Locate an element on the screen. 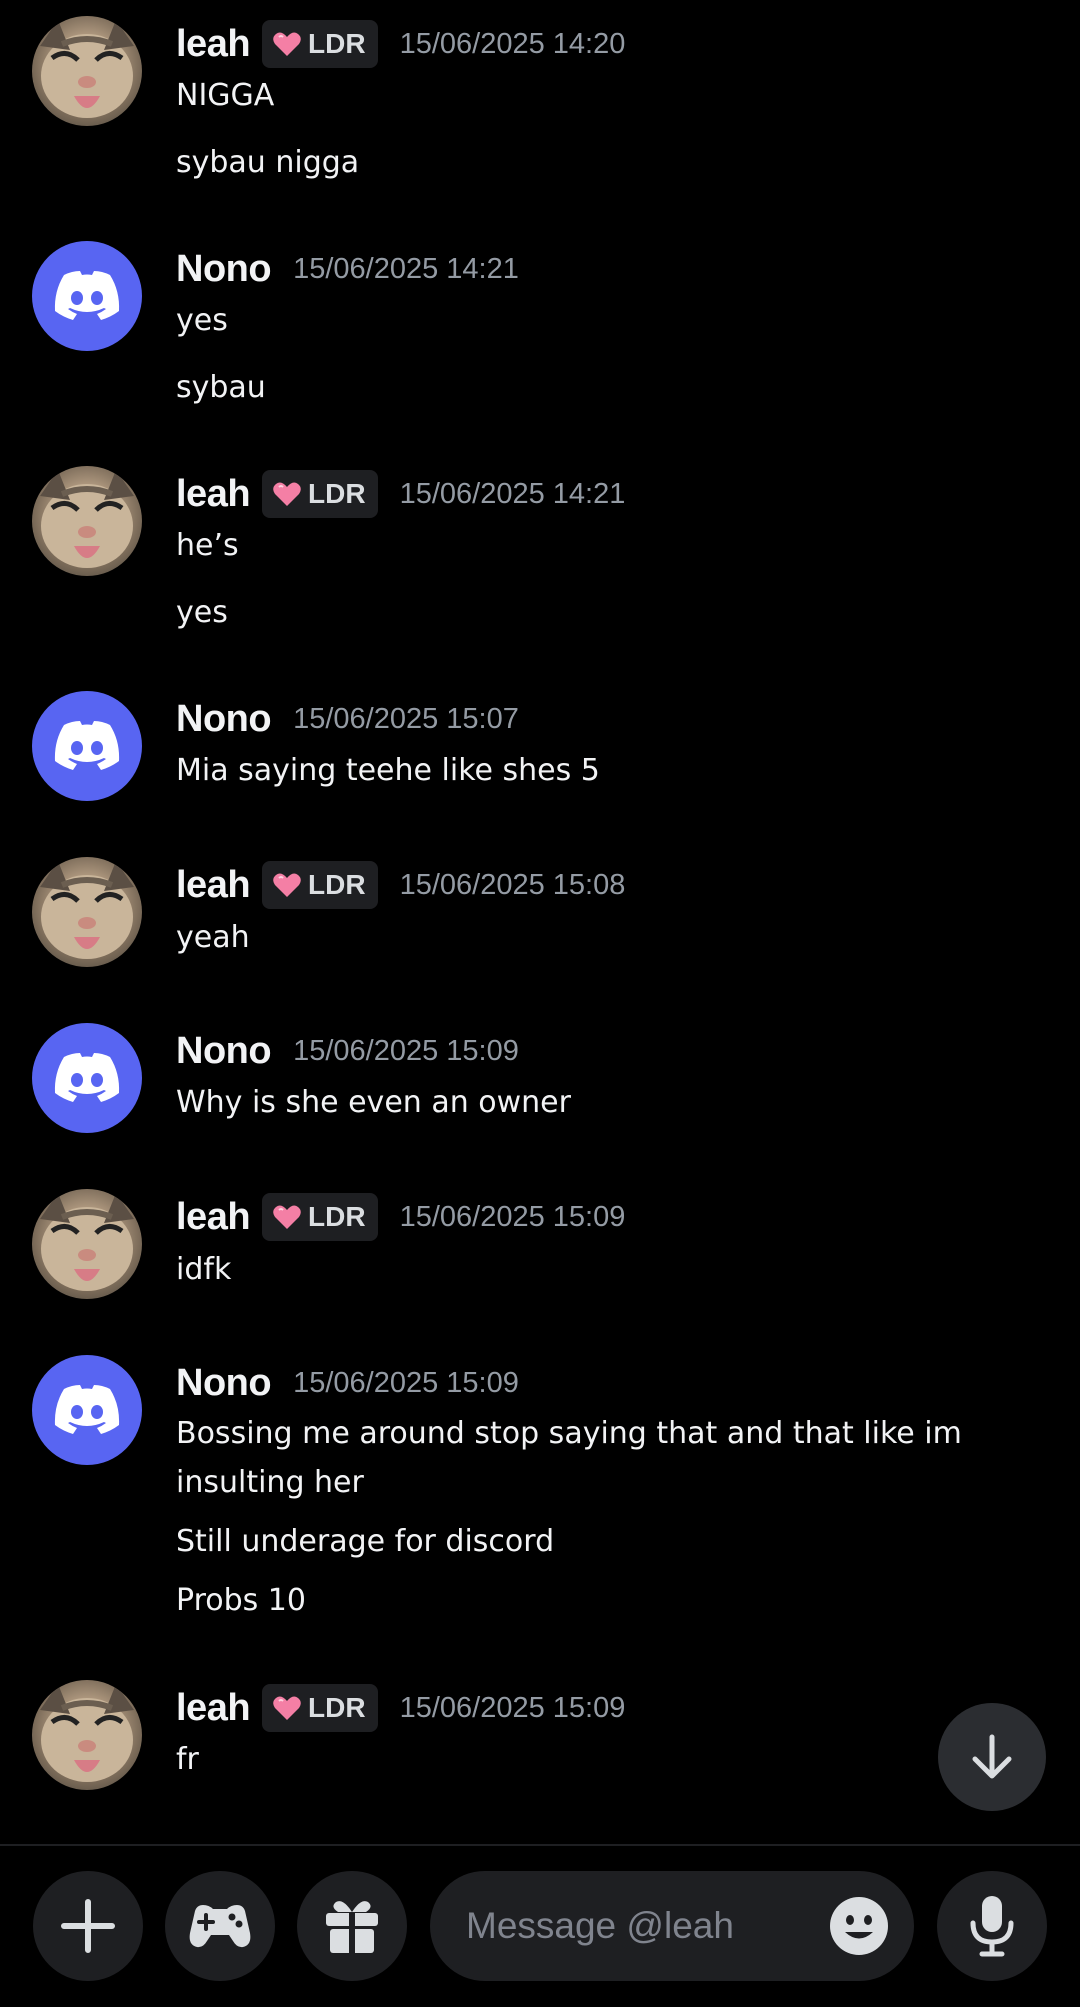 The height and width of the screenshot is (2007, 1080). message-timestamp: 15/06/2025 15:07 is located at coordinates (406, 718).